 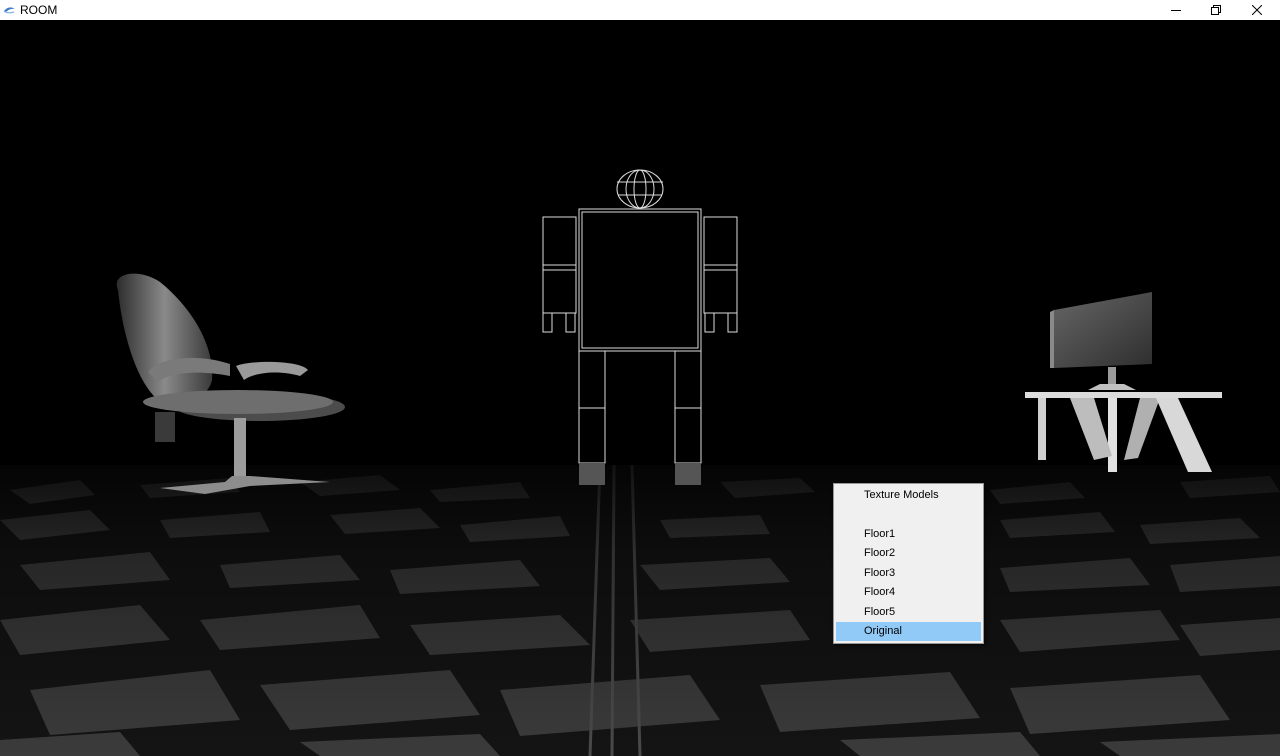 I want to click on minimize-icon, so click(x=1176, y=10).